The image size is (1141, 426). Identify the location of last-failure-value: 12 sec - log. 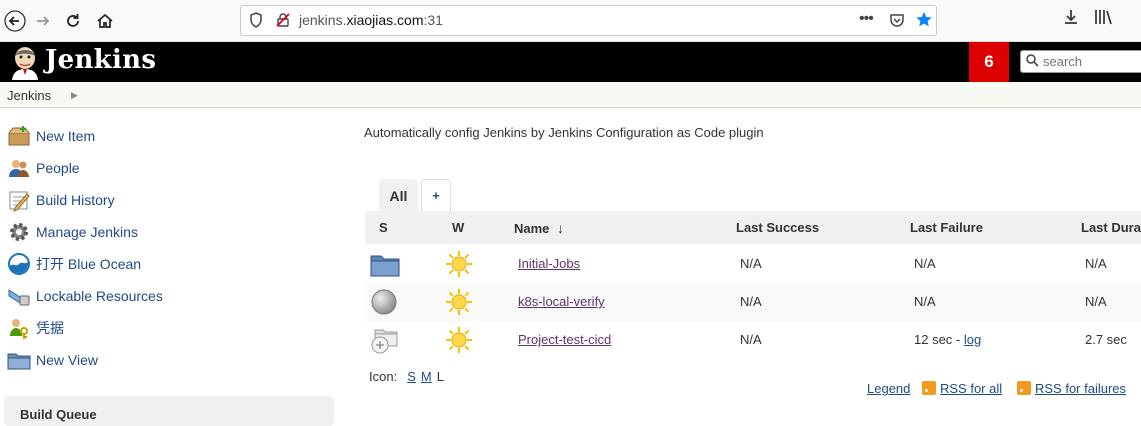
(947, 339).